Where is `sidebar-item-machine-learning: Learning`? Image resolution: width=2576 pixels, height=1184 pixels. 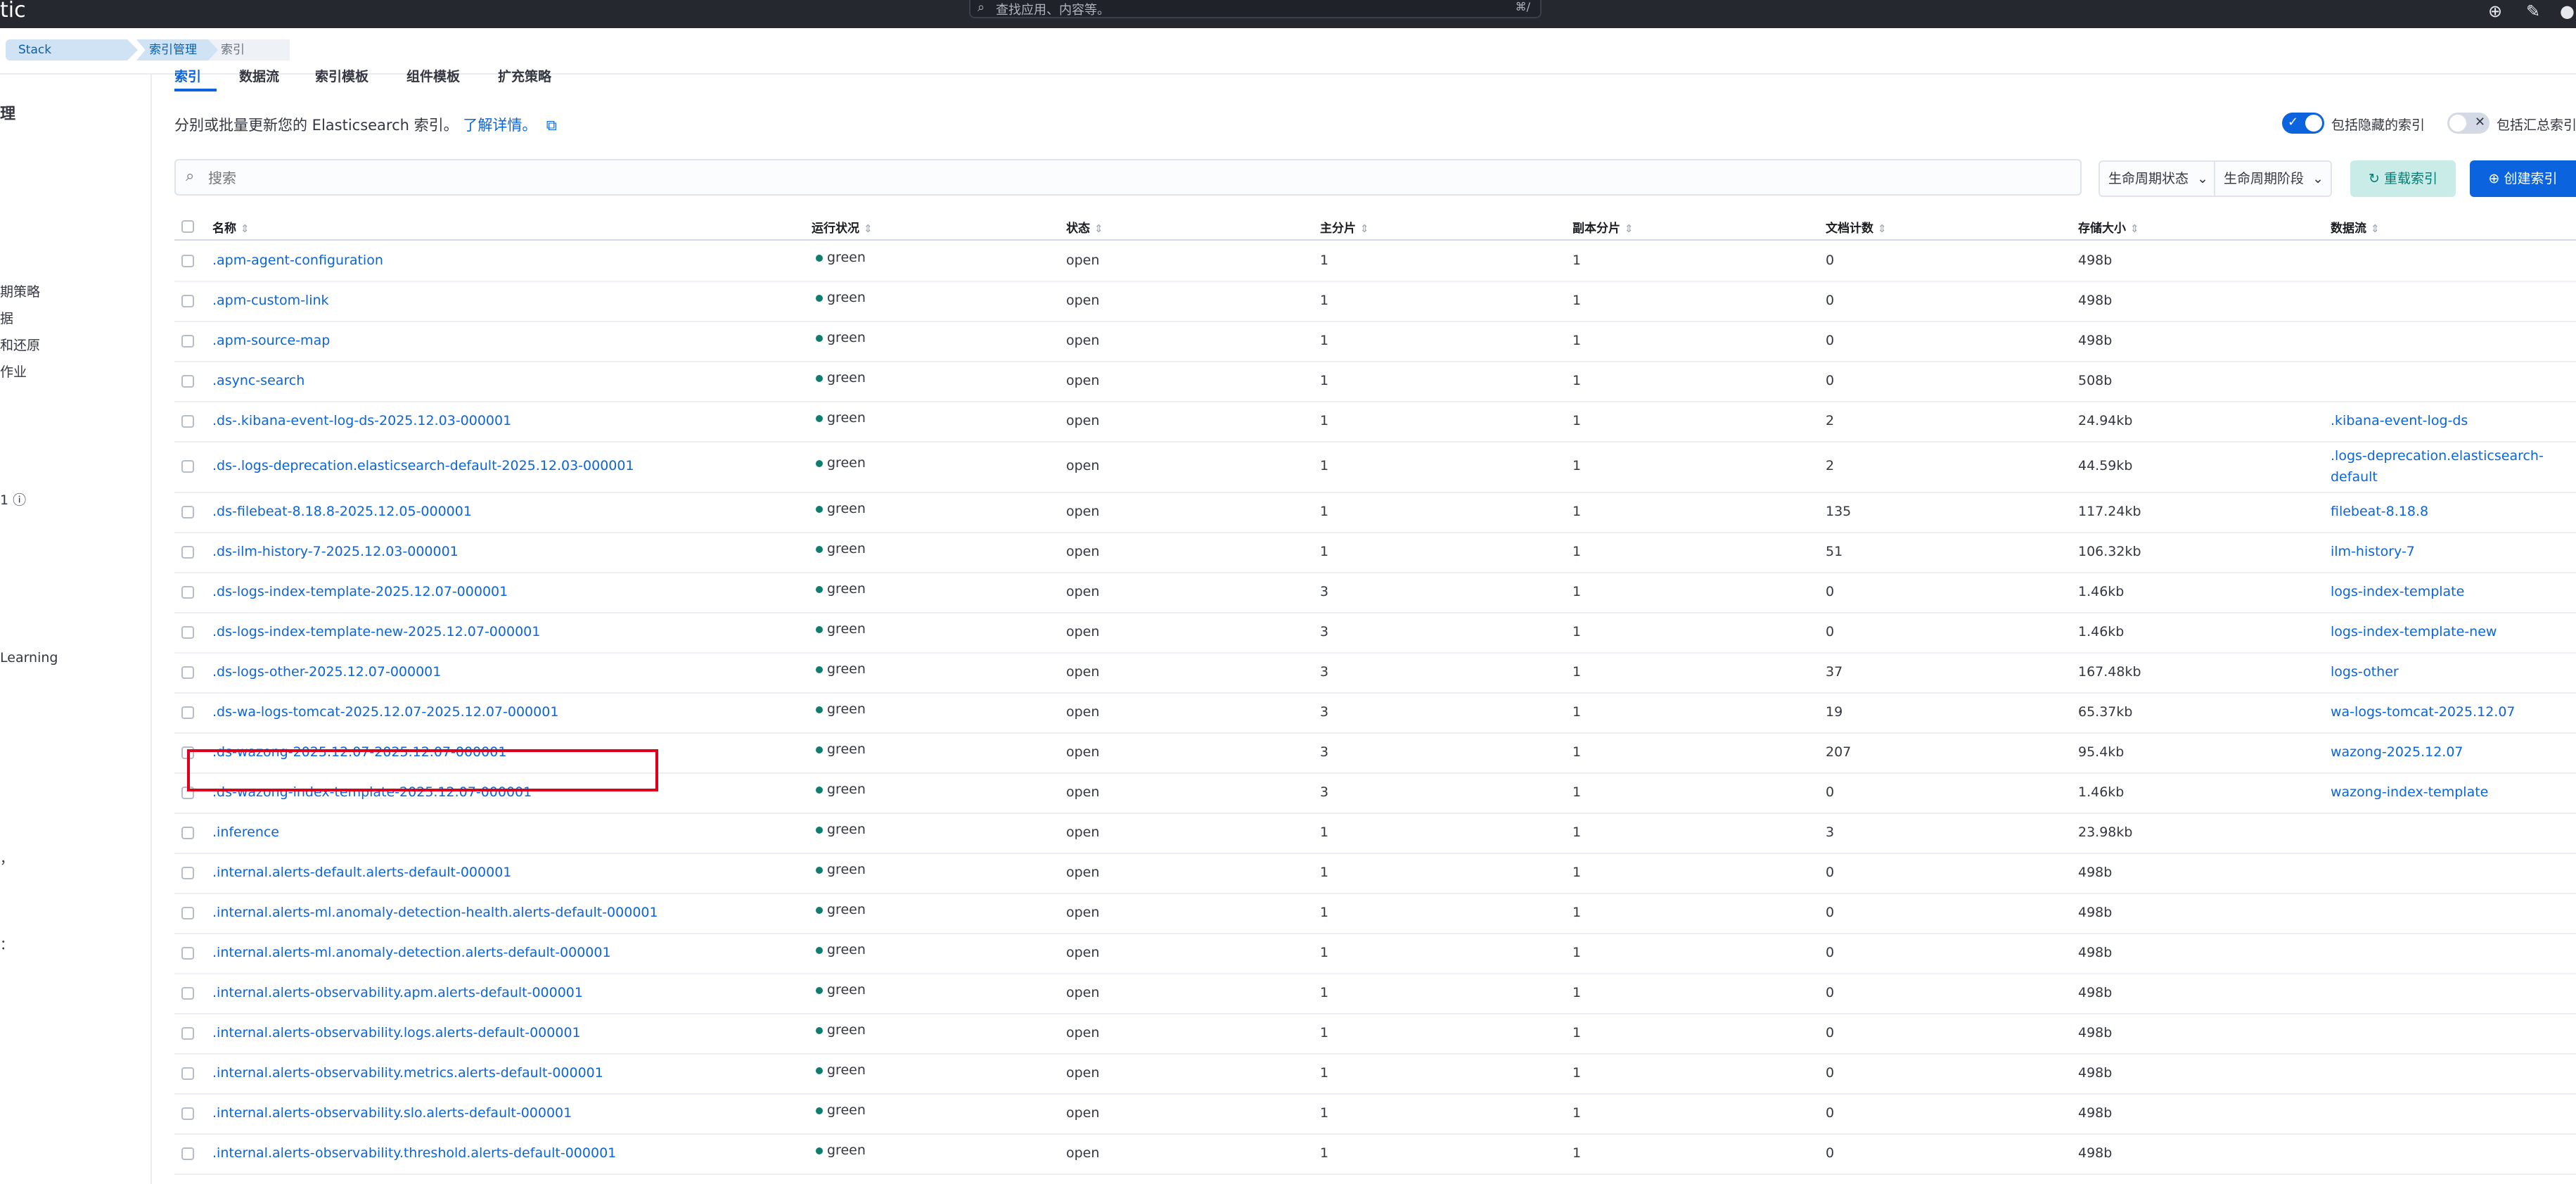 sidebar-item-machine-learning: Learning is located at coordinates (29, 658).